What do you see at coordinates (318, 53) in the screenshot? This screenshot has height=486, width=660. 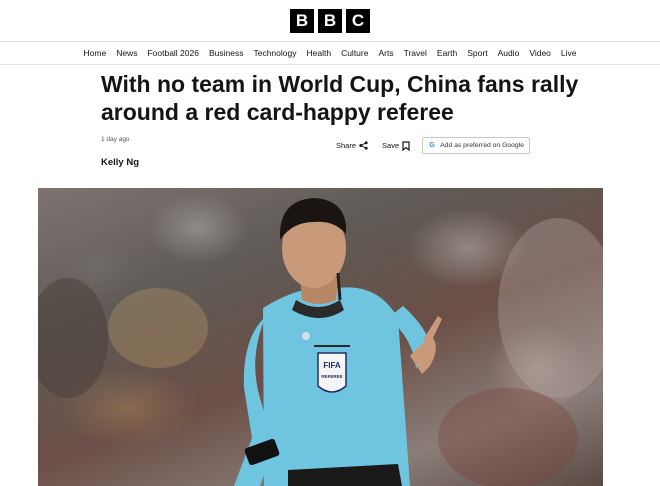 I see `nav-item-health: Health` at bounding box center [318, 53].